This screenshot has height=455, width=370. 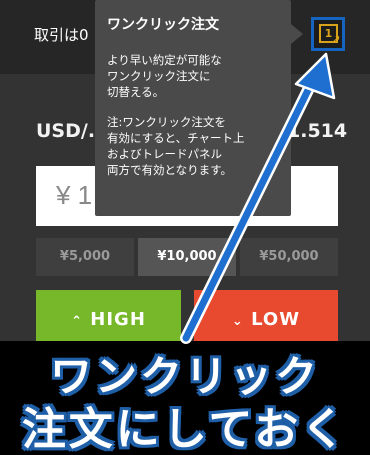 I want to click on tooltip-body-line: ワンクリック注文に, so click(x=159, y=76).